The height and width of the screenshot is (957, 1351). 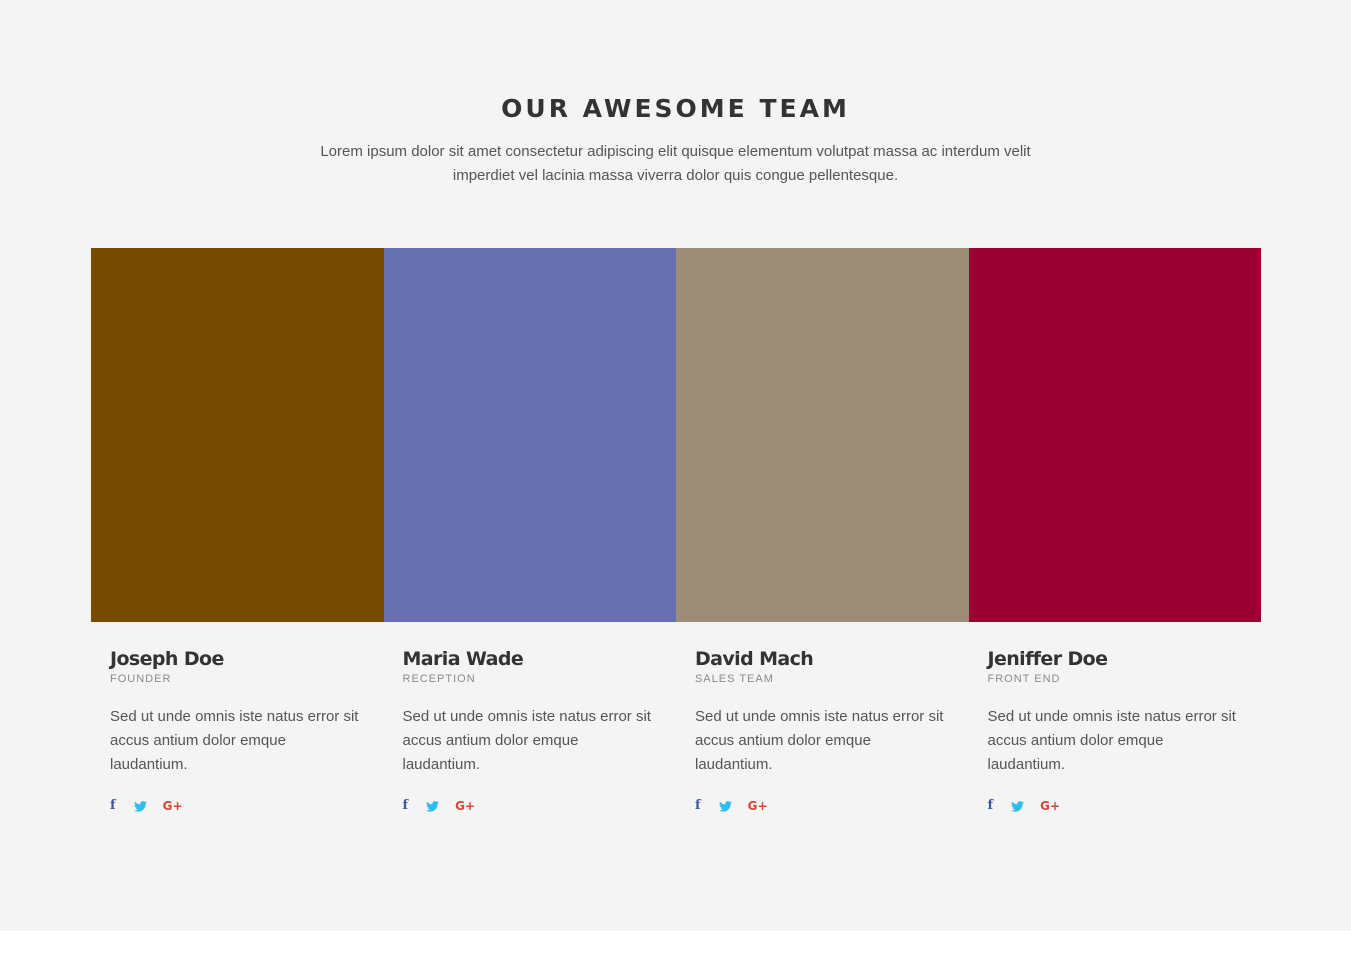 What do you see at coordinates (1048, 659) in the screenshot?
I see `member-name: Jeniffer Doe` at bounding box center [1048, 659].